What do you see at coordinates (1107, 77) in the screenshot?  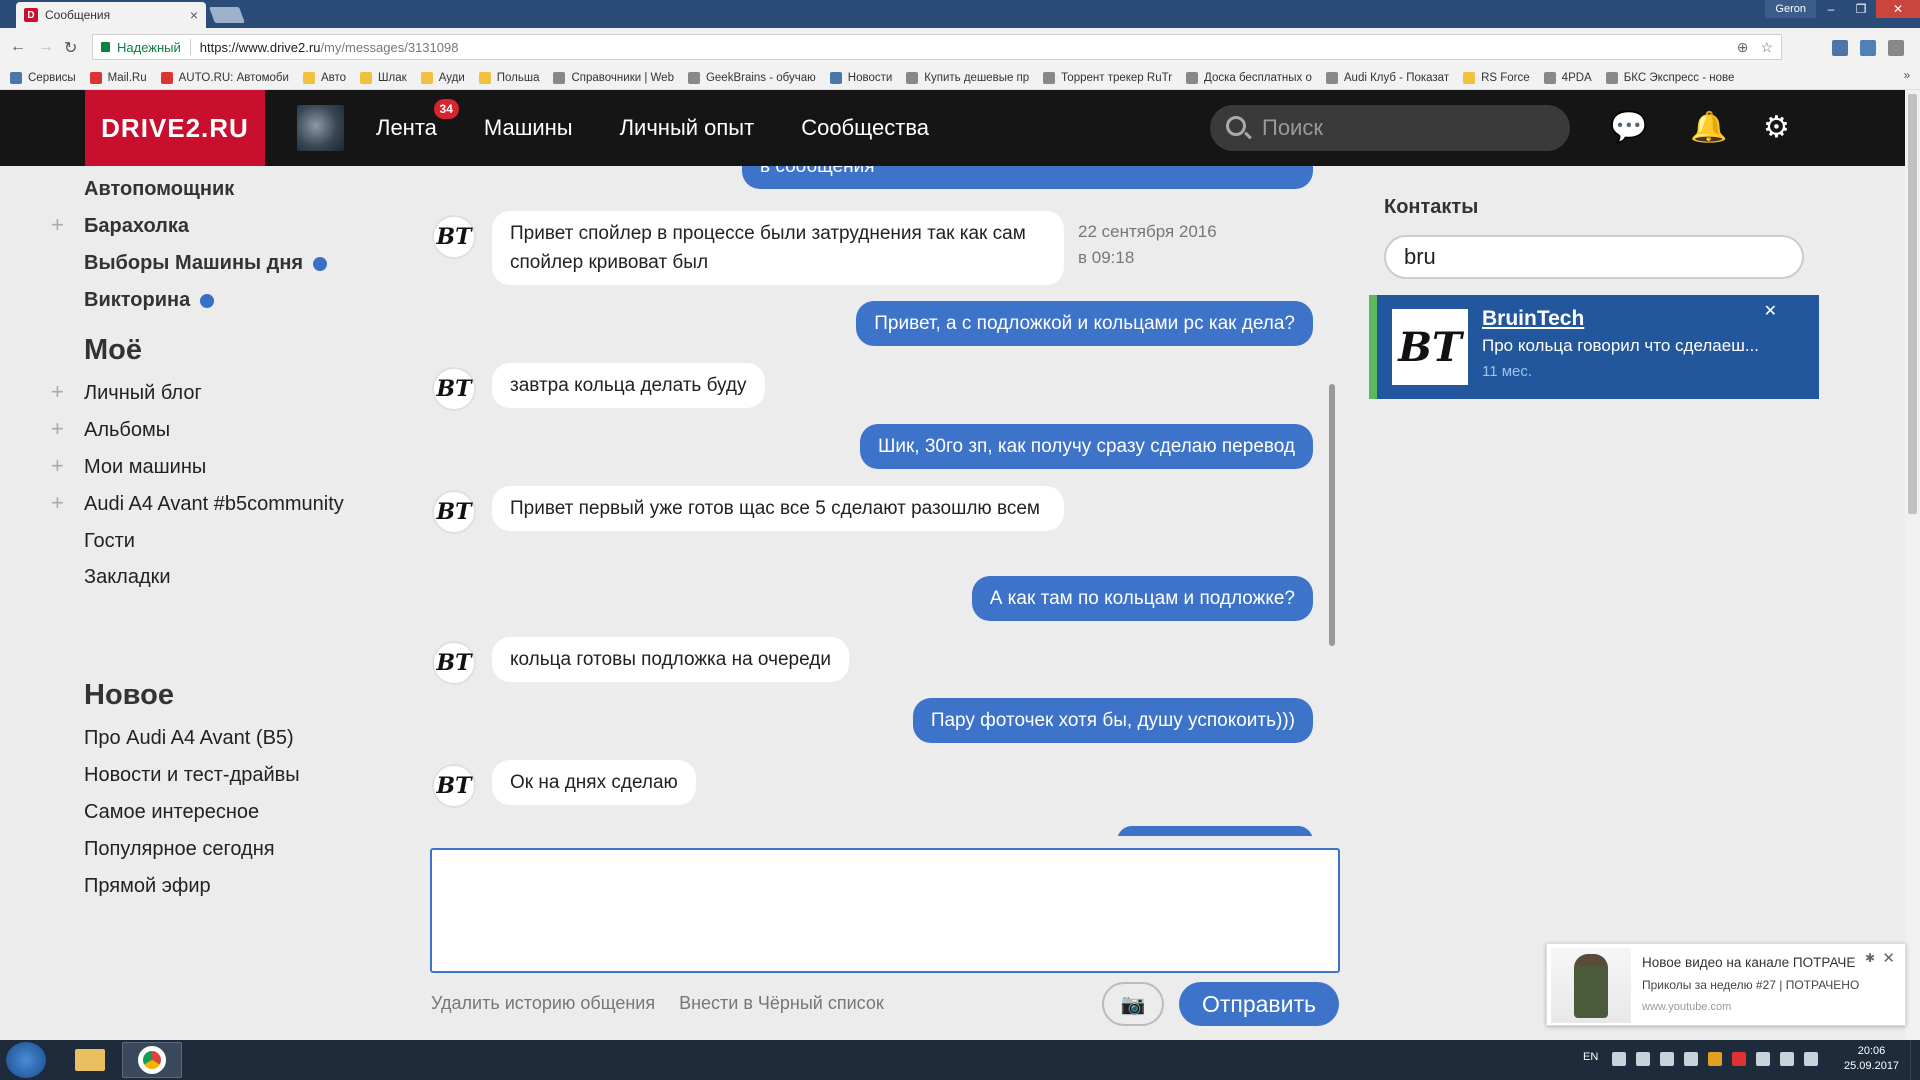 I see `bookmark-item: Торрент трекер RuTr` at bounding box center [1107, 77].